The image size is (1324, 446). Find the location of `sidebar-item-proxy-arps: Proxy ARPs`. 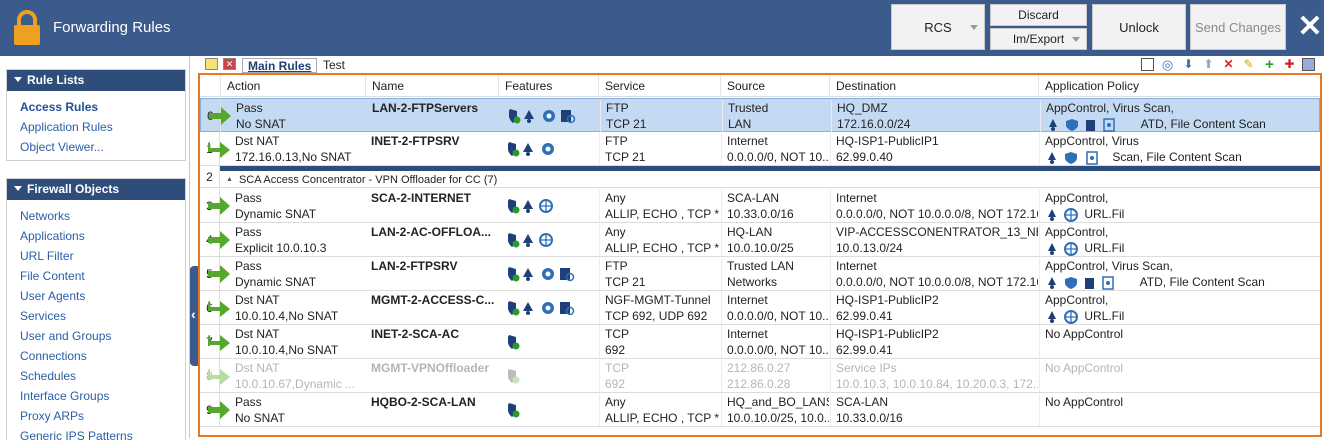

sidebar-item-proxy-arps: Proxy ARPs is located at coordinates (96, 416).